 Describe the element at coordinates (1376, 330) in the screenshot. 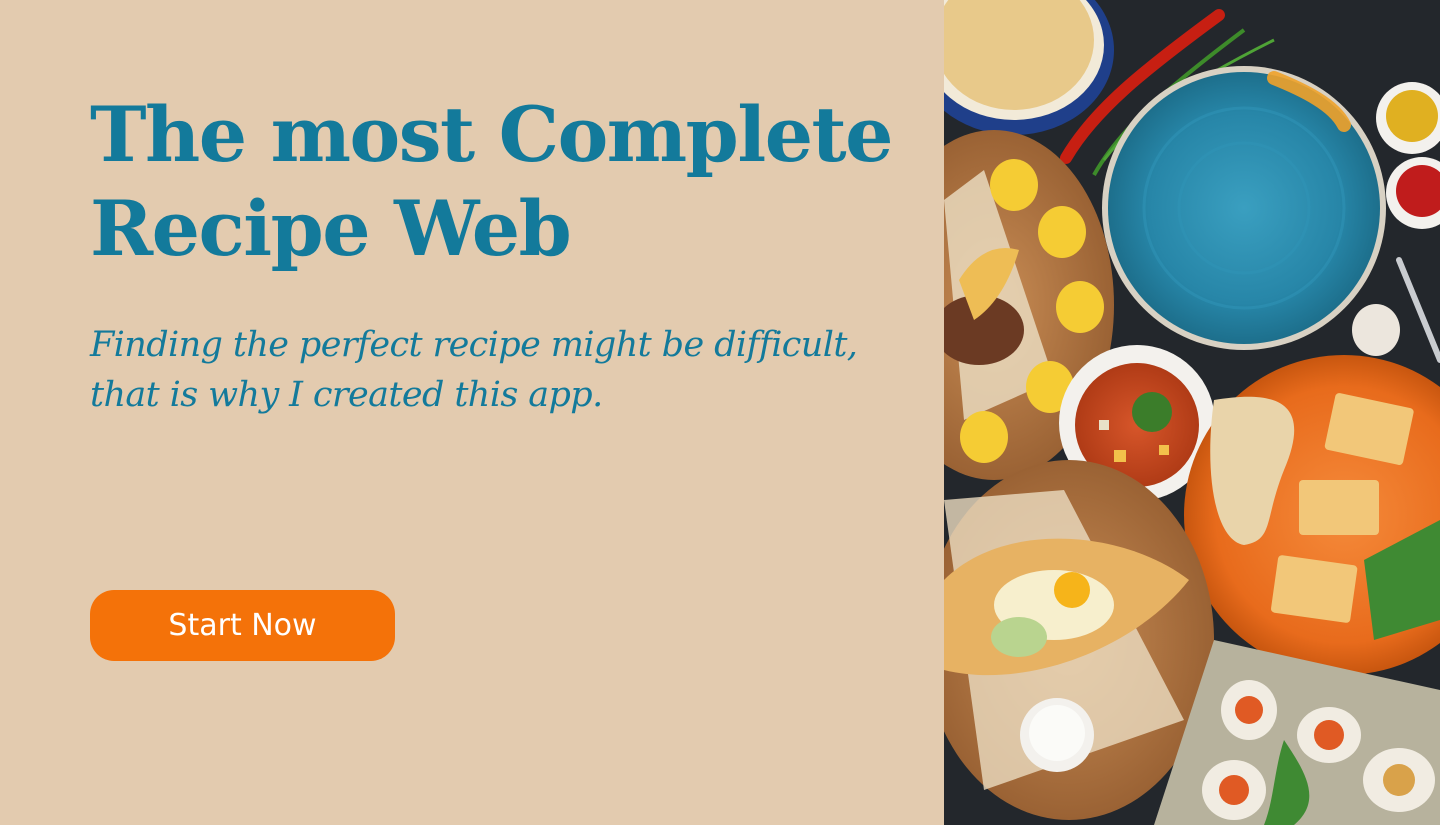

I see `garlic` at that location.